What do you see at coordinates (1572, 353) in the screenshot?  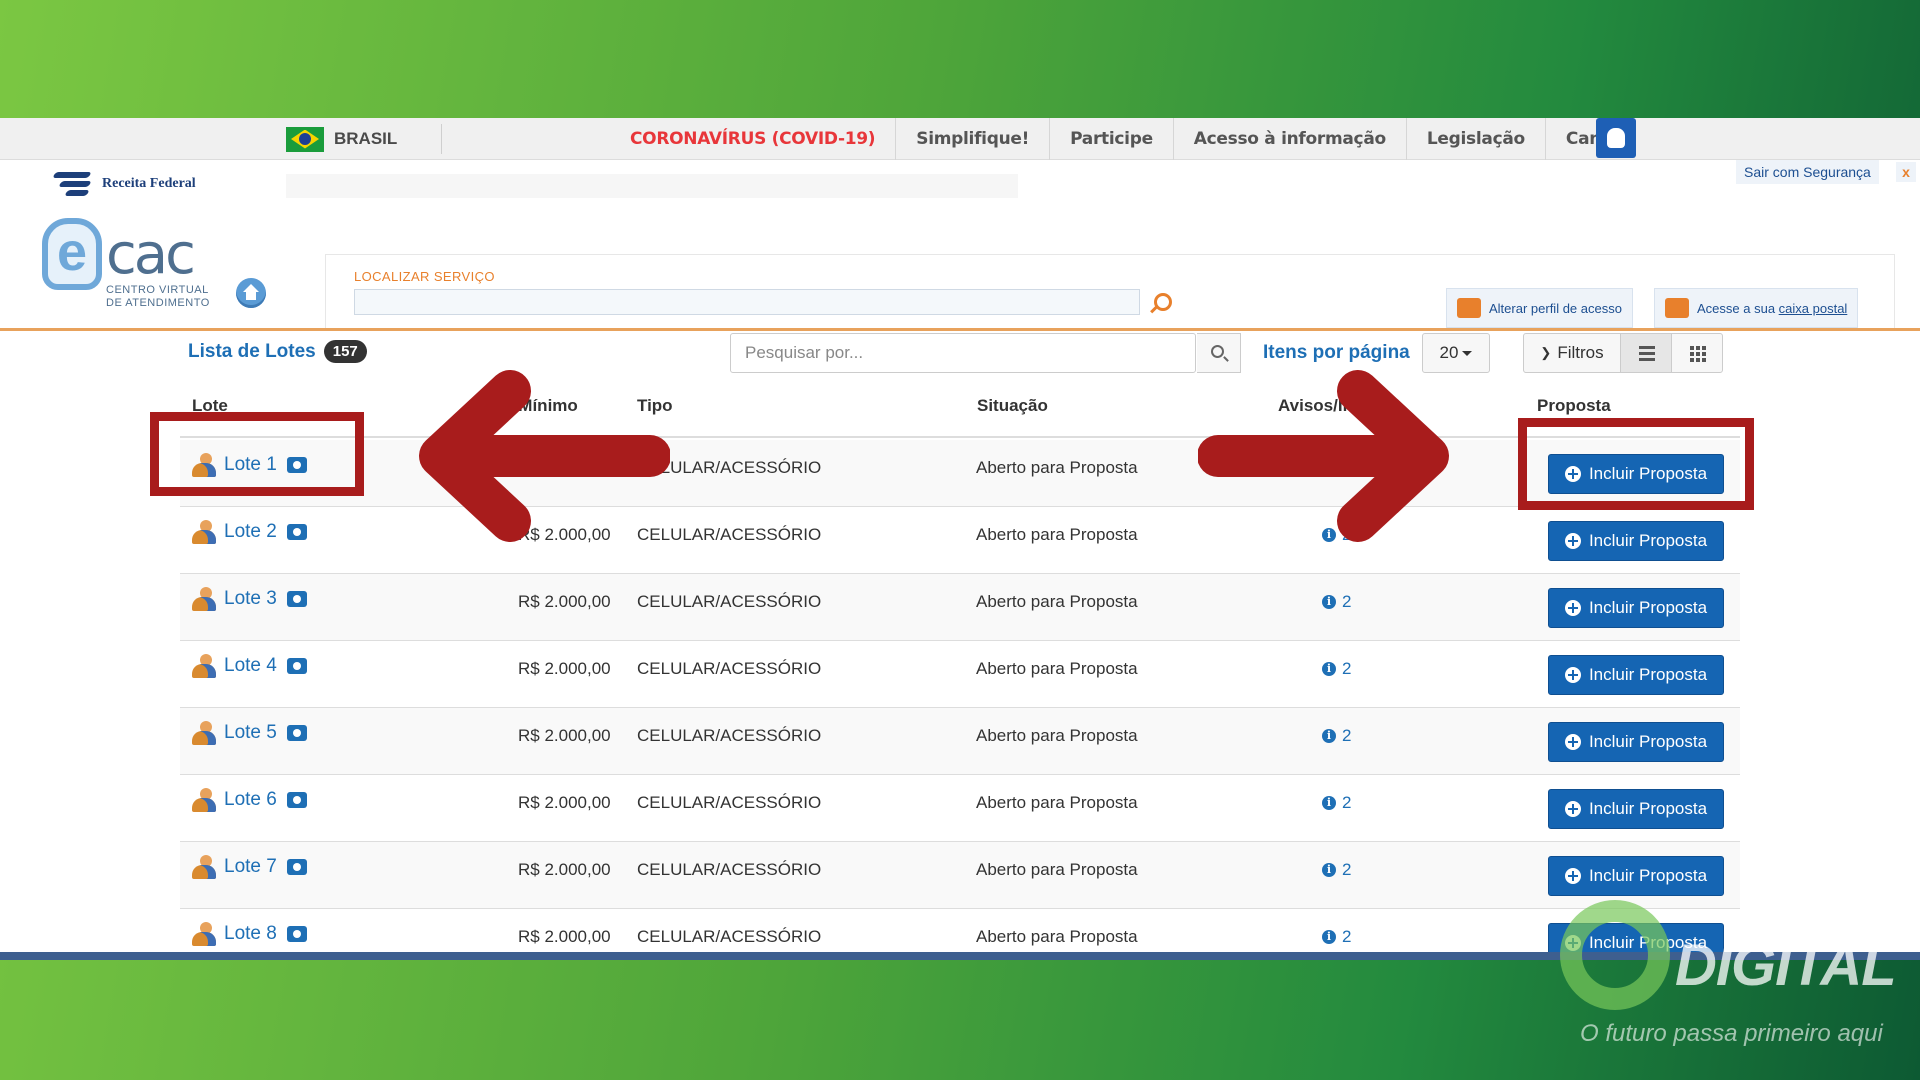 I see `filters-button: ❯ Filtros` at bounding box center [1572, 353].